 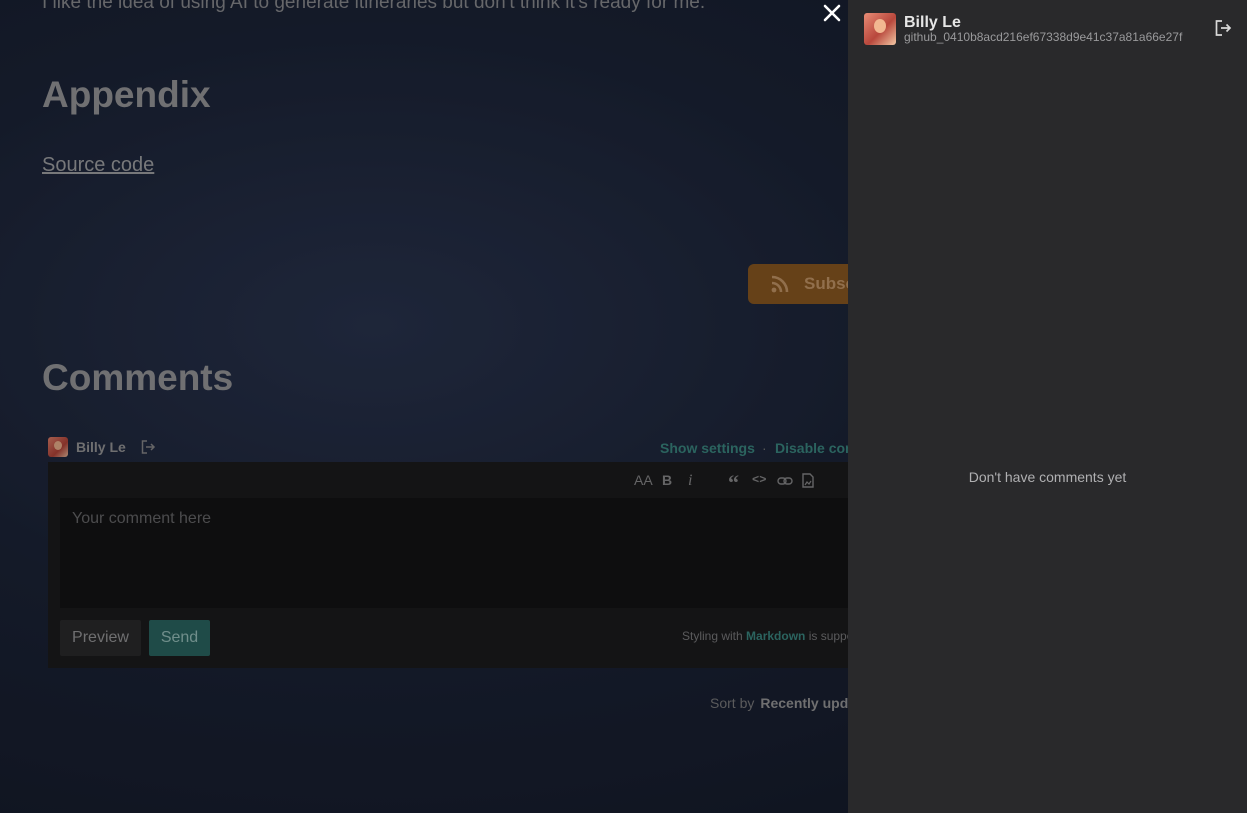 I want to click on send-button: Send, so click(x=179, y=638).